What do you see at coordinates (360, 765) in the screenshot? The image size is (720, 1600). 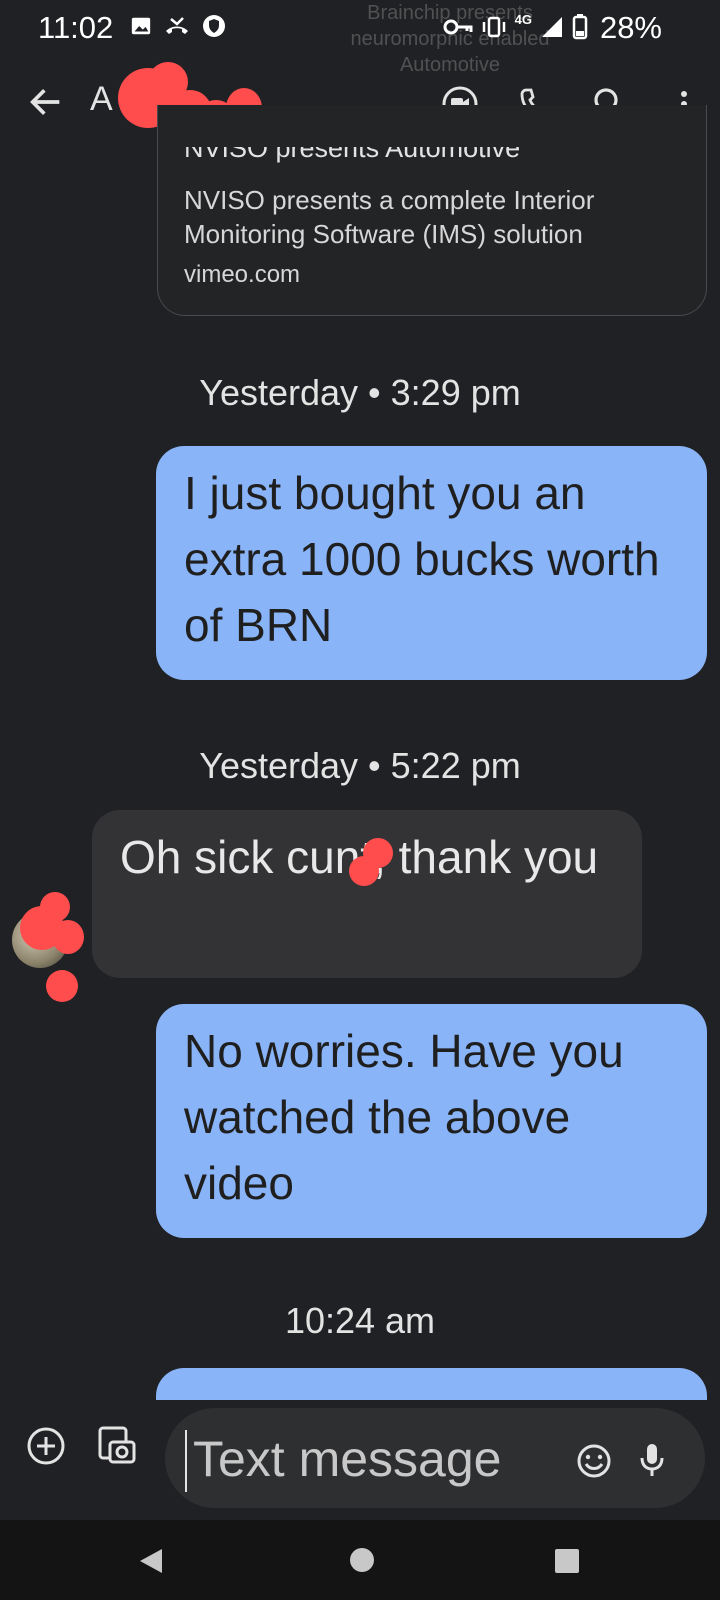 I see `message-timestamp: Yesterday • 5:22 pm` at bounding box center [360, 765].